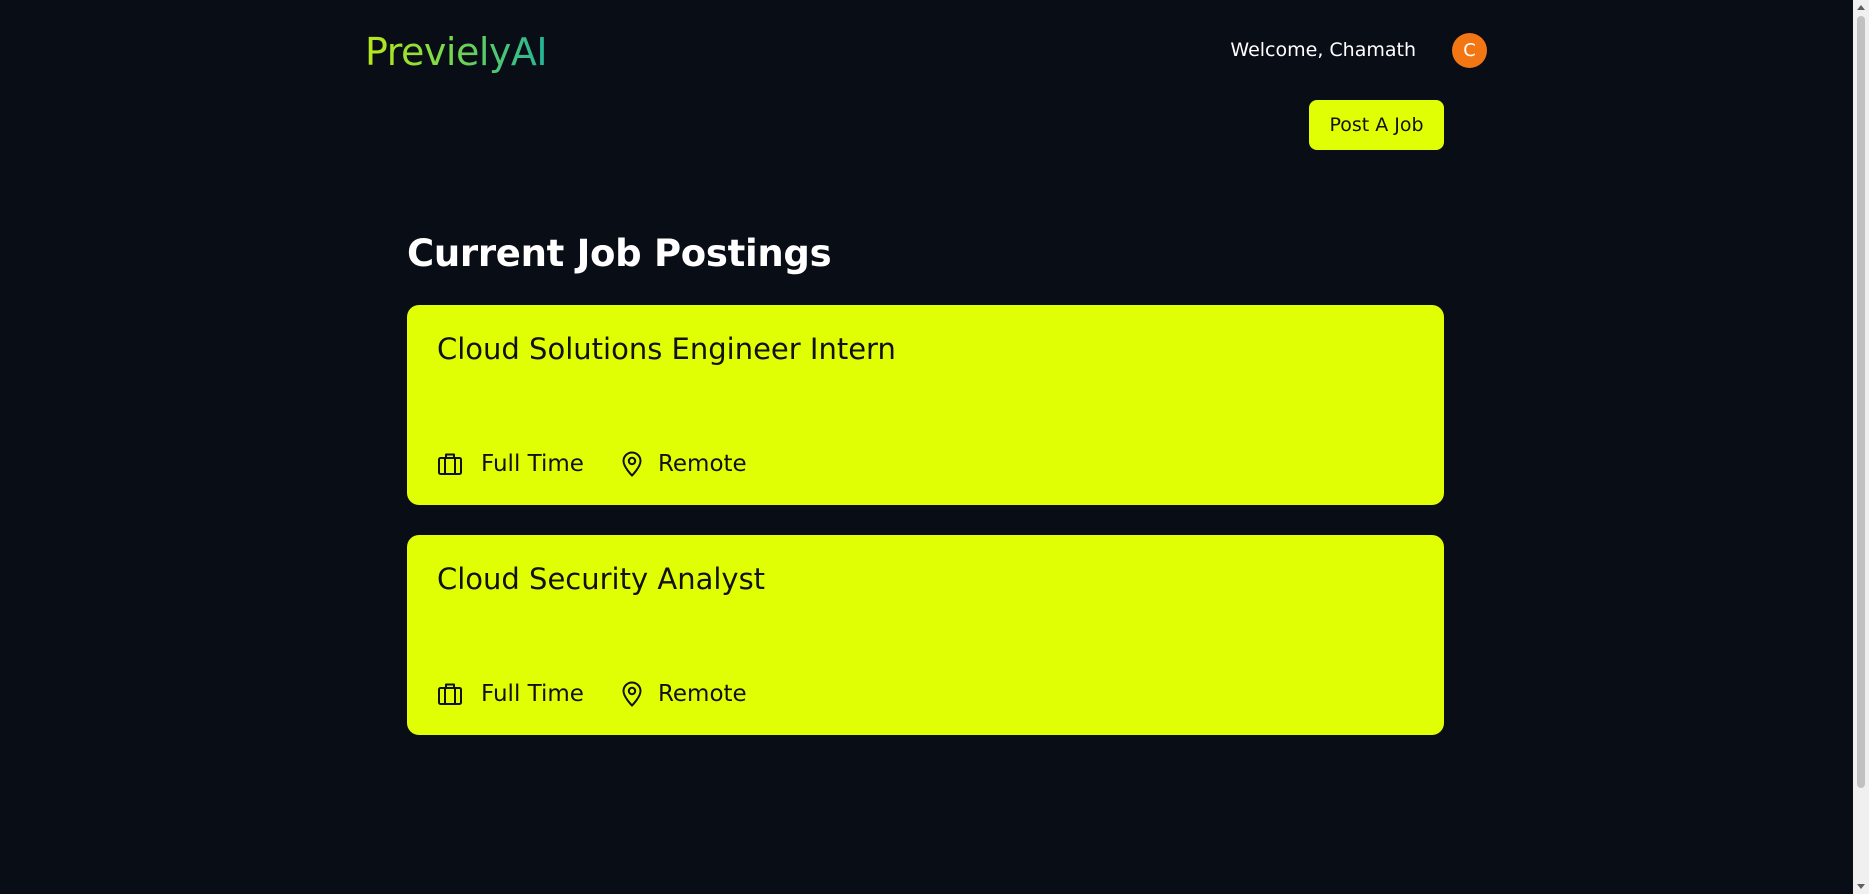 The height and width of the screenshot is (894, 1869). Describe the element at coordinates (1861, 886) in the screenshot. I see `scroll-down-arrow-icon` at that location.